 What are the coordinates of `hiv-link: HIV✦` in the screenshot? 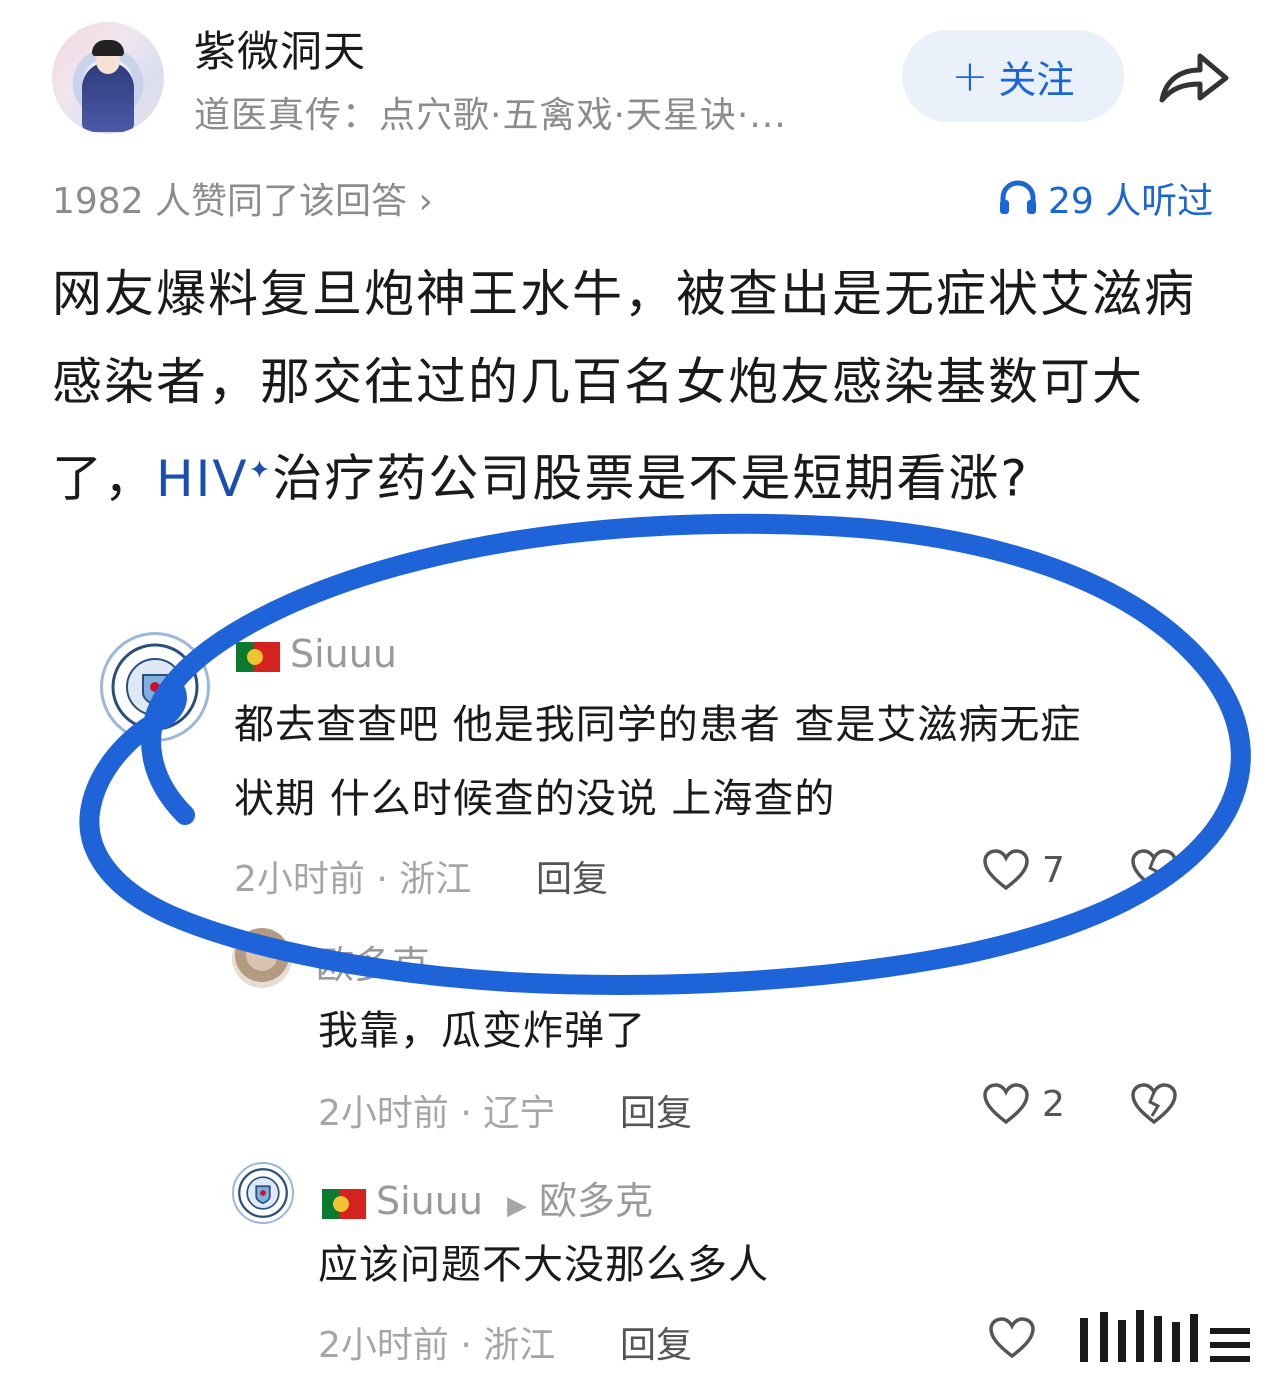 It's located at (214, 479).